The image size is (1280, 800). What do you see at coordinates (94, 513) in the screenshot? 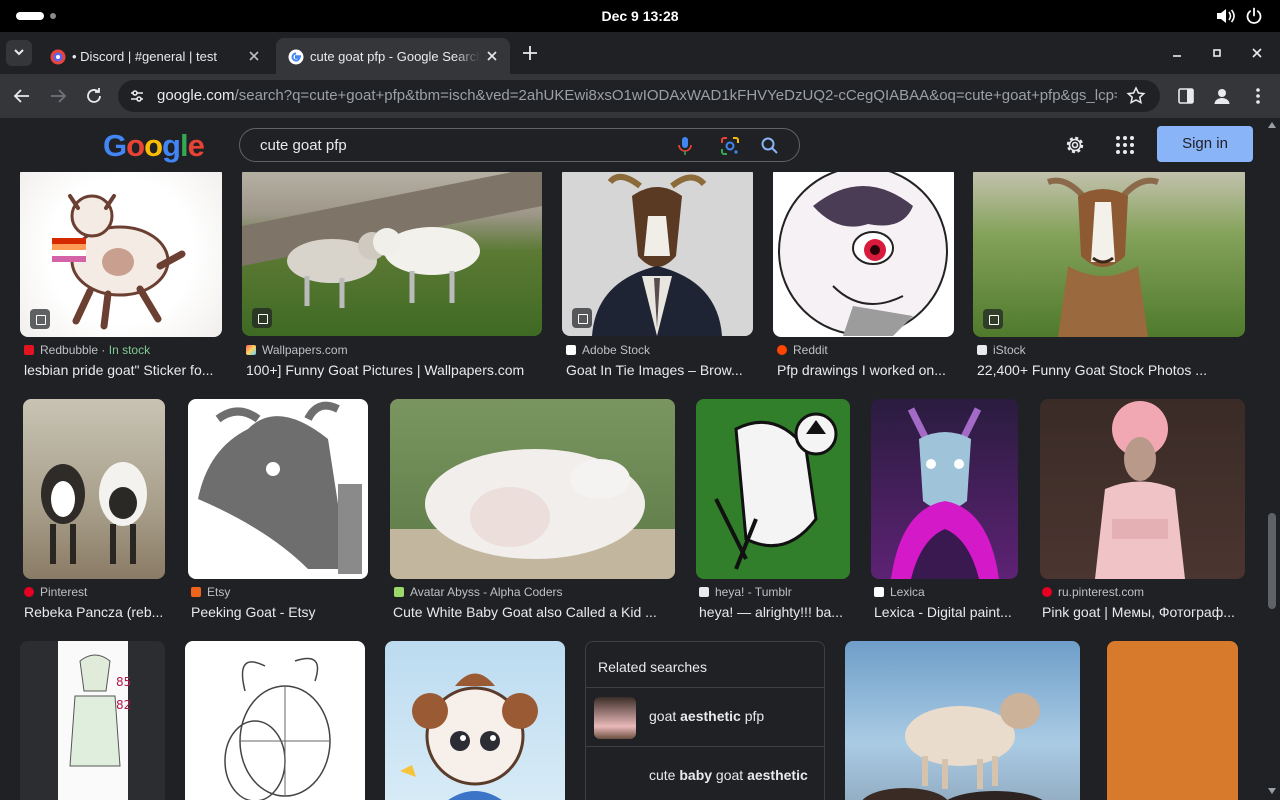
I see `baby-goats-photo` at bounding box center [94, 513].